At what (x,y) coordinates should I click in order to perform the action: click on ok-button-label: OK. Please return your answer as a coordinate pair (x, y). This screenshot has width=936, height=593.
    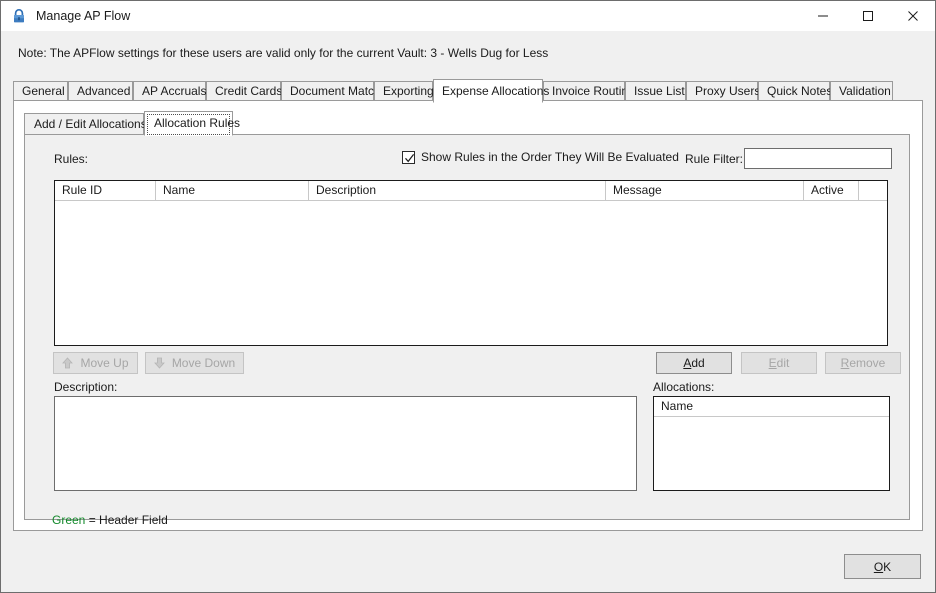
    Looking at the image, I should click on (882, 566).